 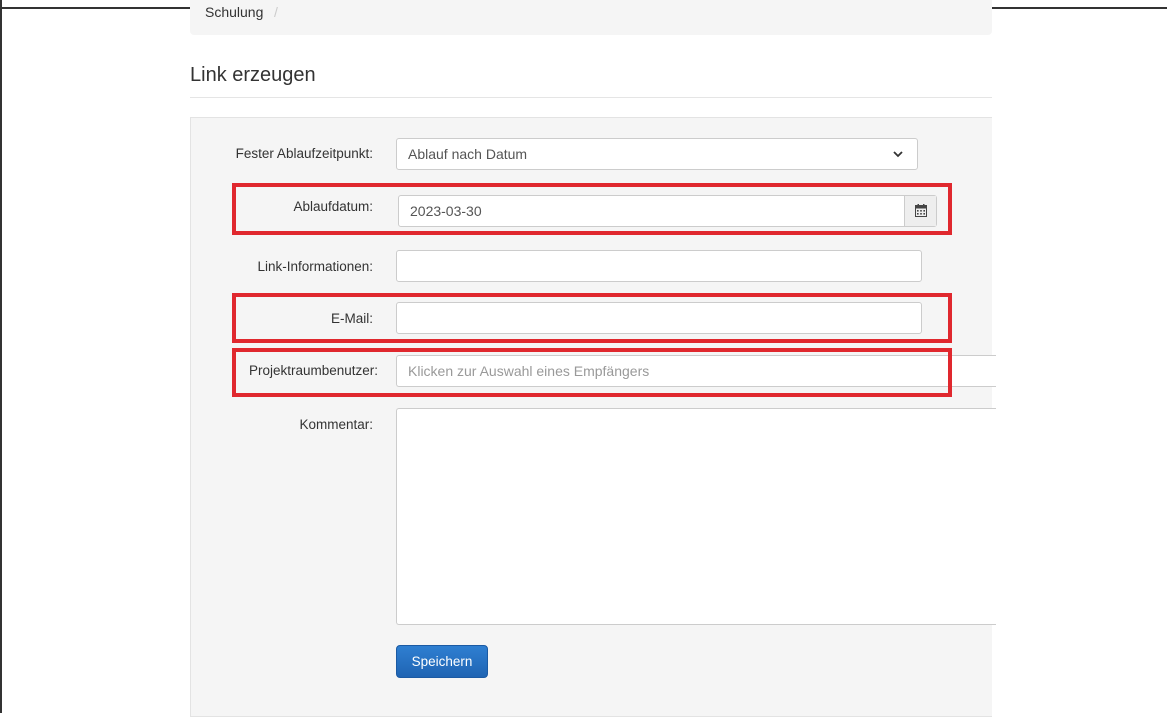 What do you see at coordinates (591, 17) in the screenshot?
I see `breadcrumb: Schulung /` at bounding box center [591, 17].